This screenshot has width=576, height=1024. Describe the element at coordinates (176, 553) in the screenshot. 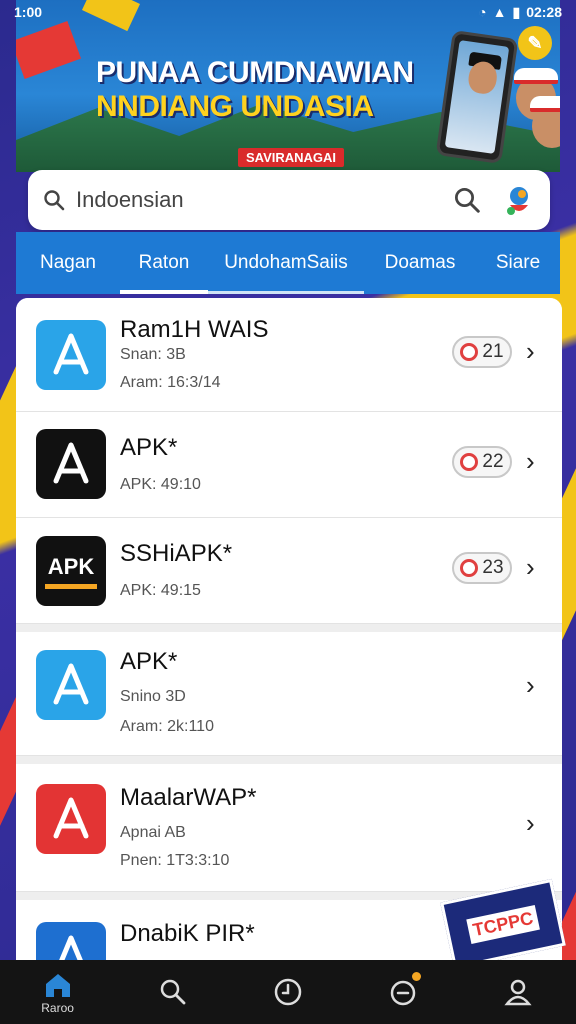

I see `app-name: SSHiAPK*` at that location.